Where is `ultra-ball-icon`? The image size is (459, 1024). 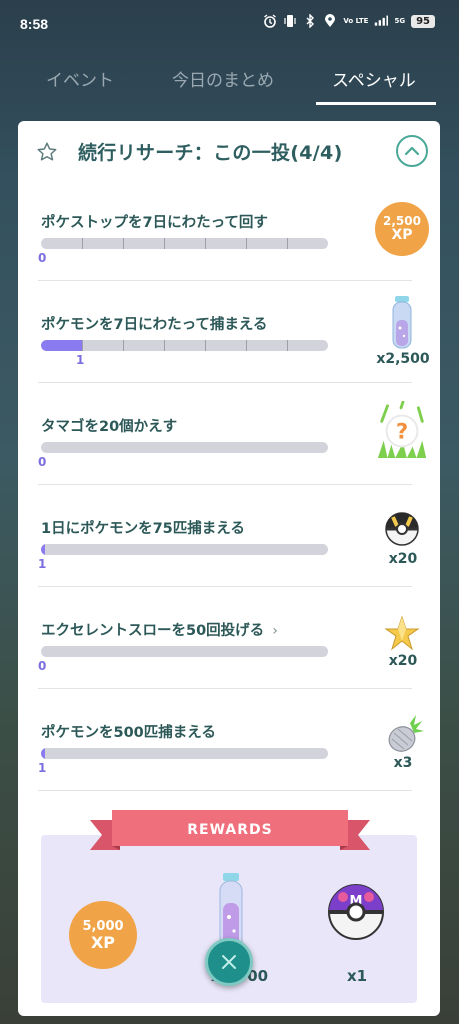
ultra-ball-icon is located at coordinates (402, 529).